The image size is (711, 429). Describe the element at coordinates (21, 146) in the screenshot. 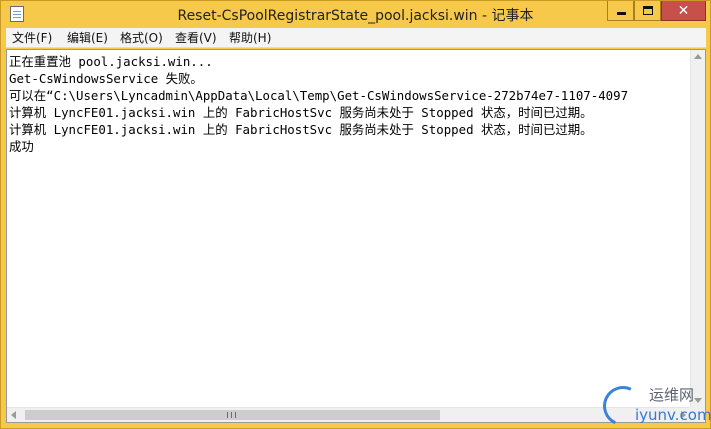

I see `text-line: 成功` at that location.